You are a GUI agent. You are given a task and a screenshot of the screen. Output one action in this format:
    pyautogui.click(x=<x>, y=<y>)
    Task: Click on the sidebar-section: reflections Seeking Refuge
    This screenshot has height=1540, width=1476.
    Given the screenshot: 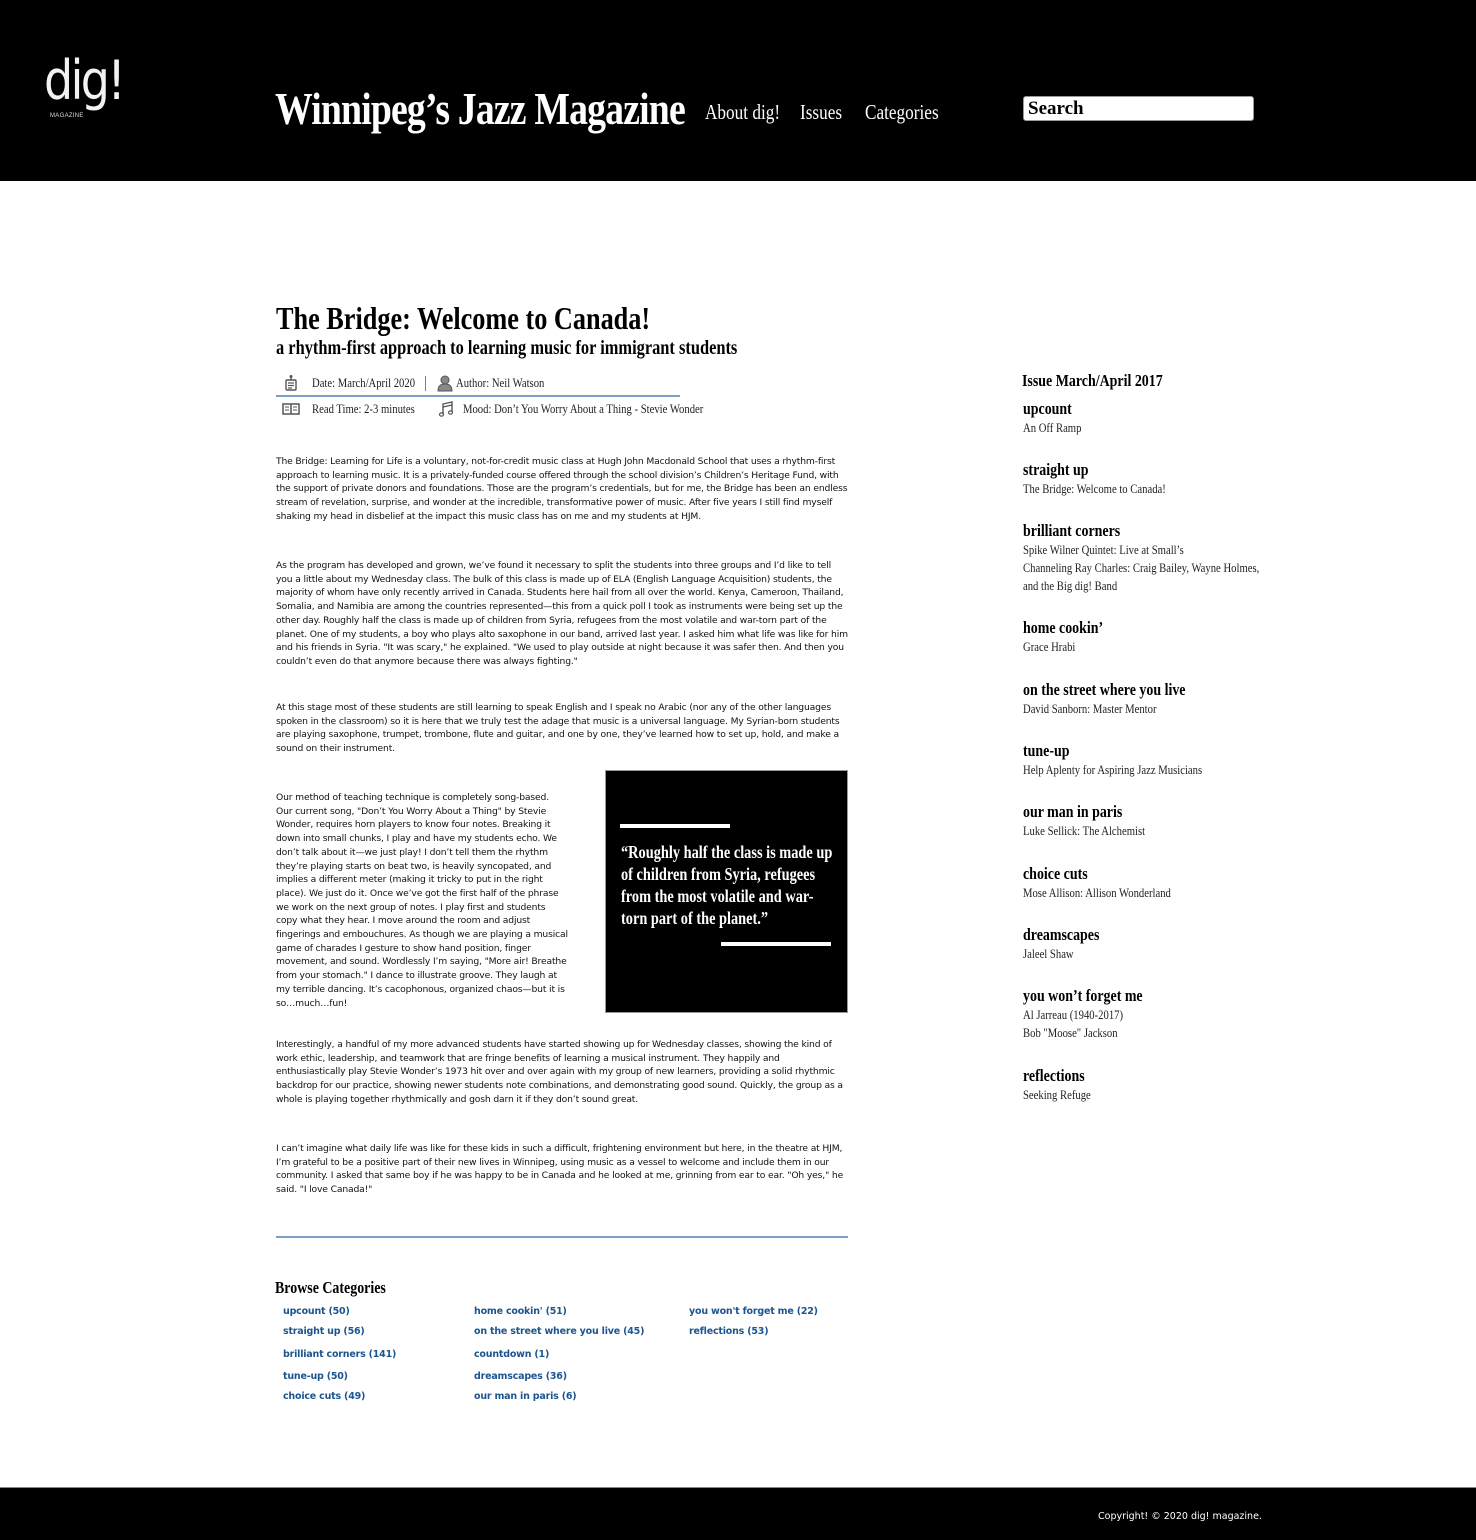 What is the action you would take?
    pyautogui.click(x=1143, y=1085)
    